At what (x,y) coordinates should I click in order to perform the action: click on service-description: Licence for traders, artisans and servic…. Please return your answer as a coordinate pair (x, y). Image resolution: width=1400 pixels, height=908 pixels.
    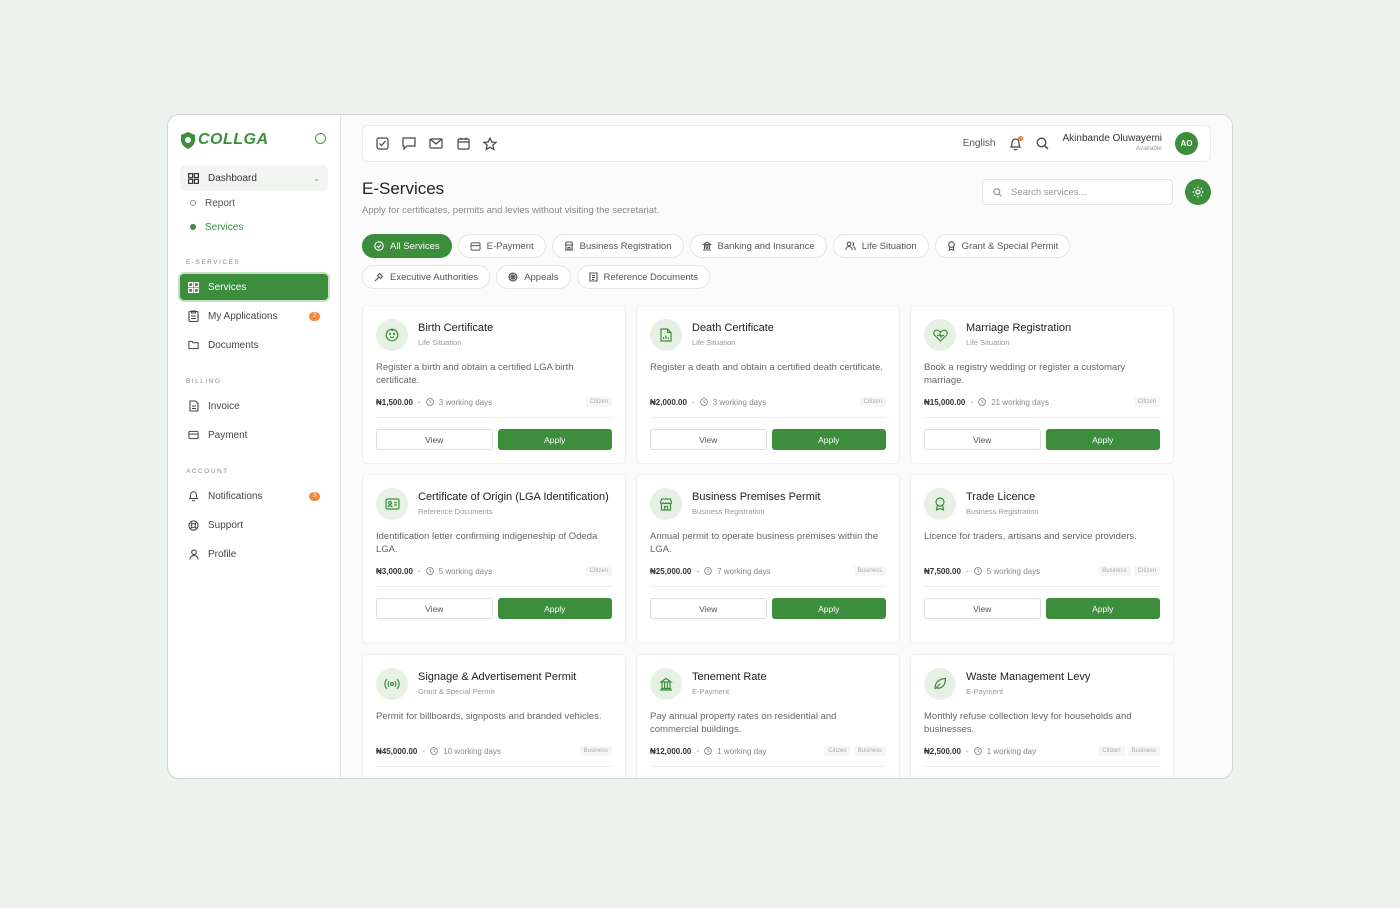
    Looking at the image, I should click on (1030, 536).